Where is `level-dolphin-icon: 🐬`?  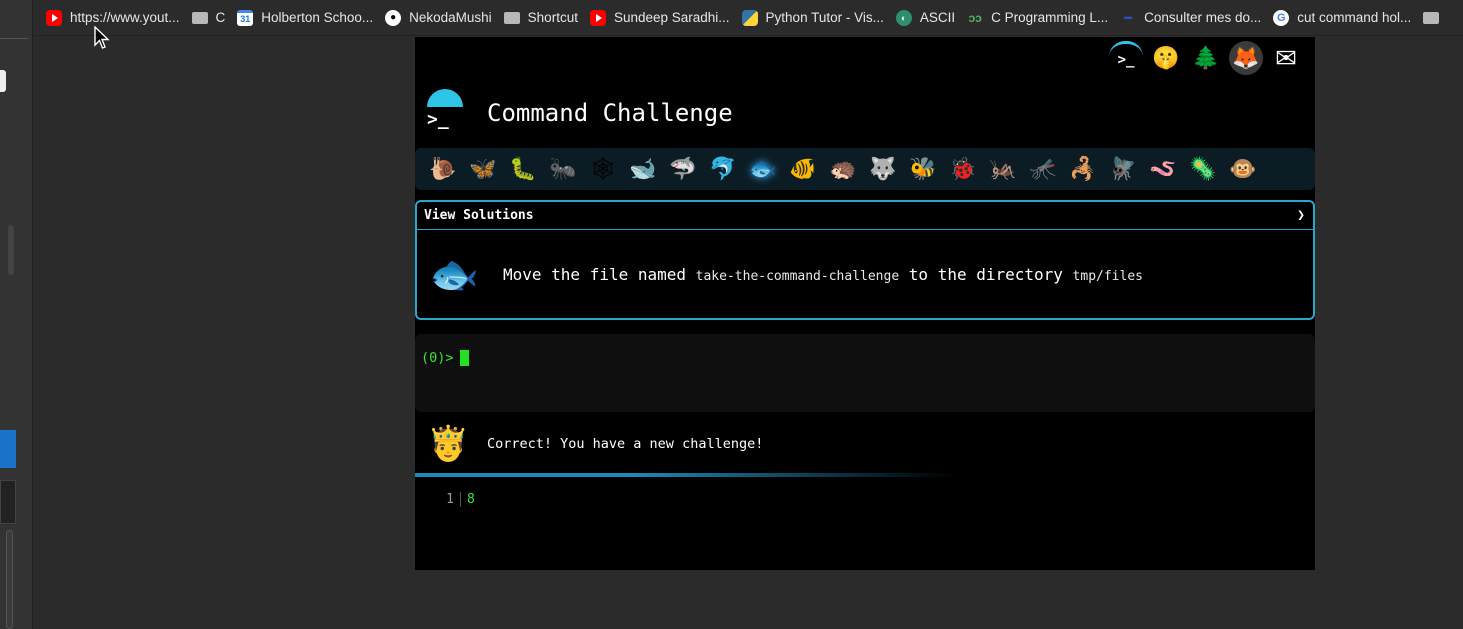
level-dolphin-icon: 🐬 is located at coordinates (723, 169).